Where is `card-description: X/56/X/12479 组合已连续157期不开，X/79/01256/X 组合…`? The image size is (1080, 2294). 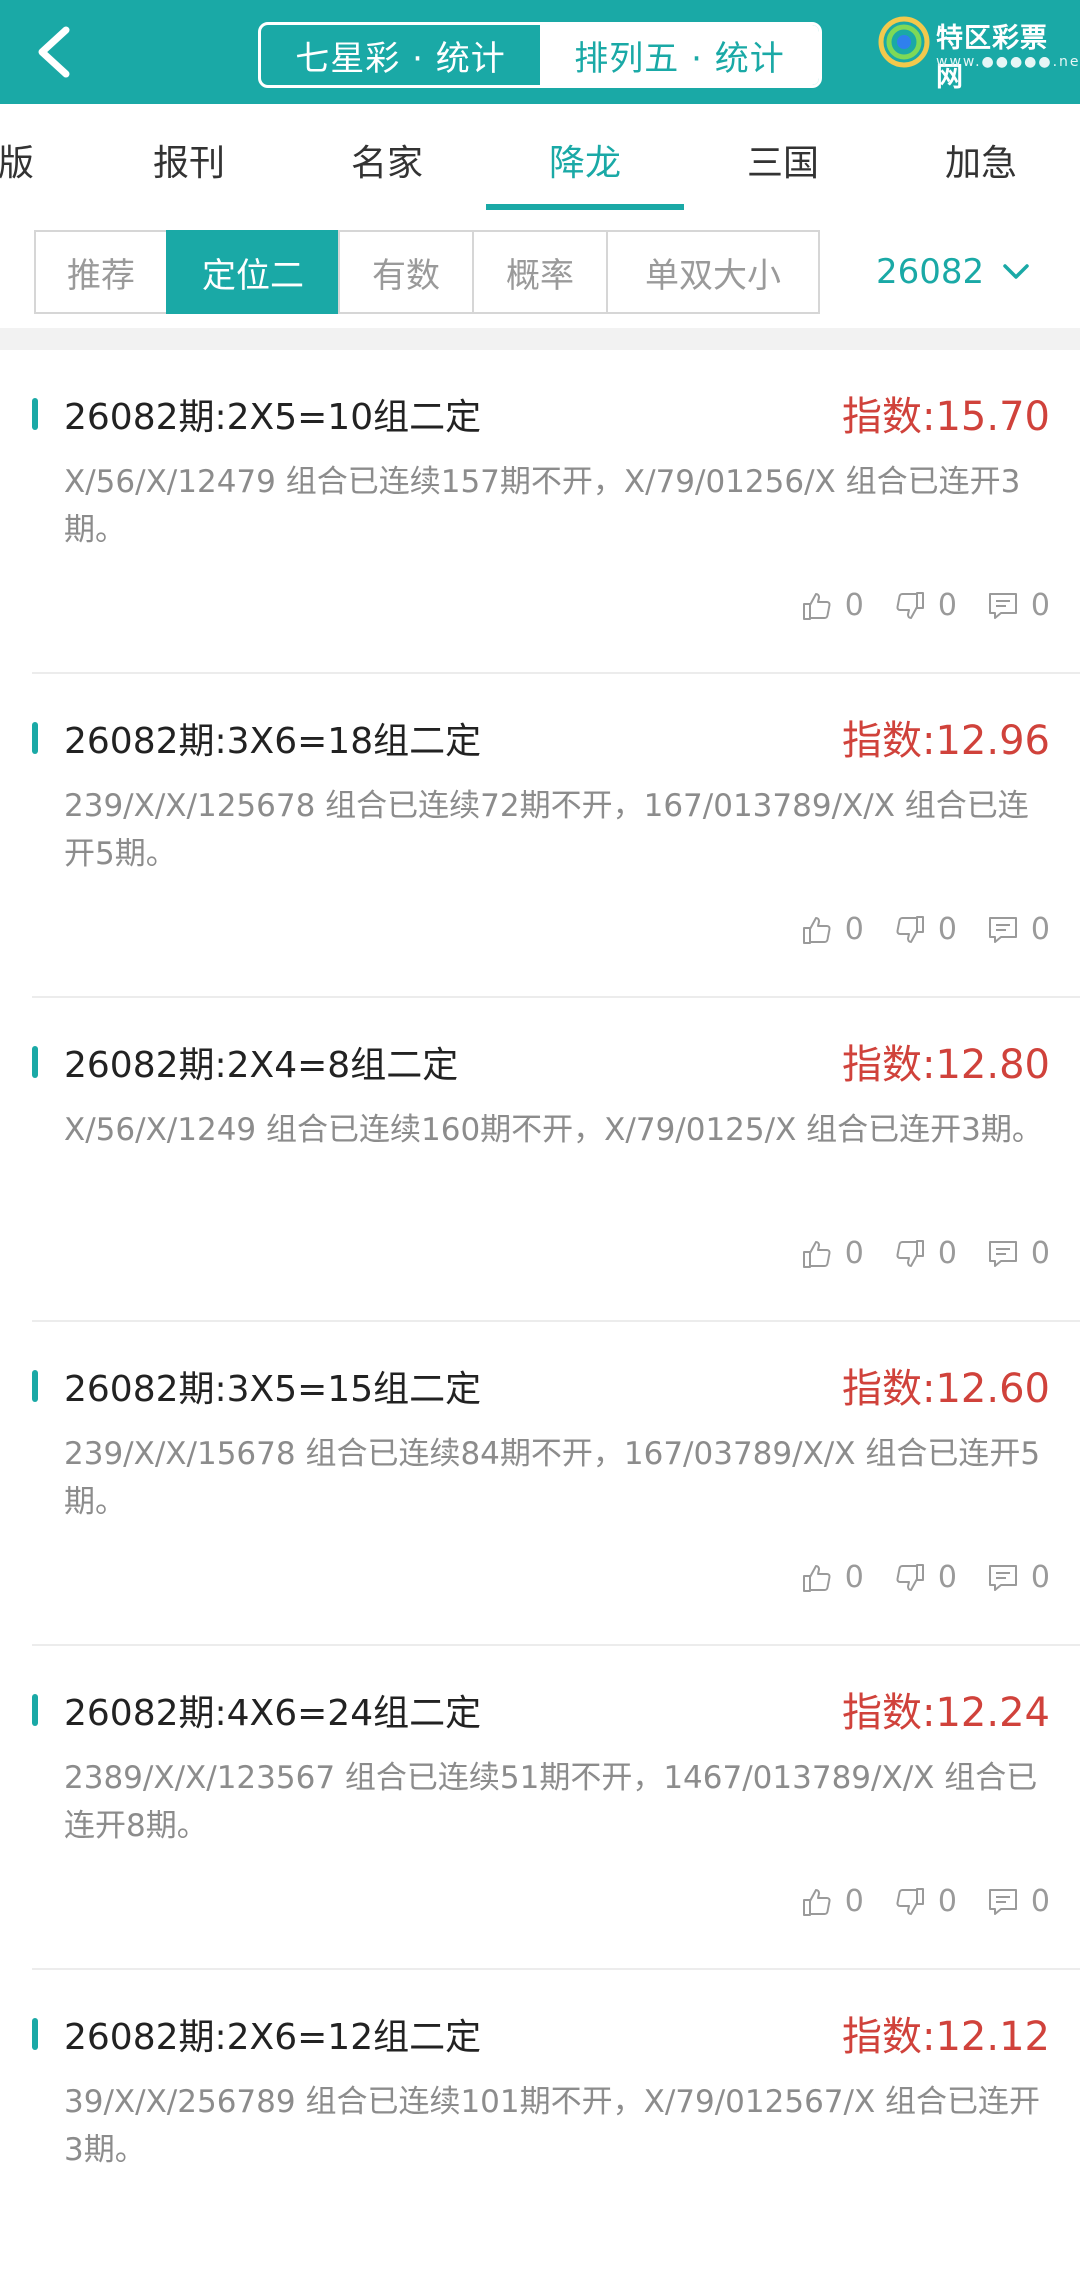 card-description: X/56/X/12479 组合已连续157期不开，X/79/01256/X 组合… is located at coordinates (542, 506).